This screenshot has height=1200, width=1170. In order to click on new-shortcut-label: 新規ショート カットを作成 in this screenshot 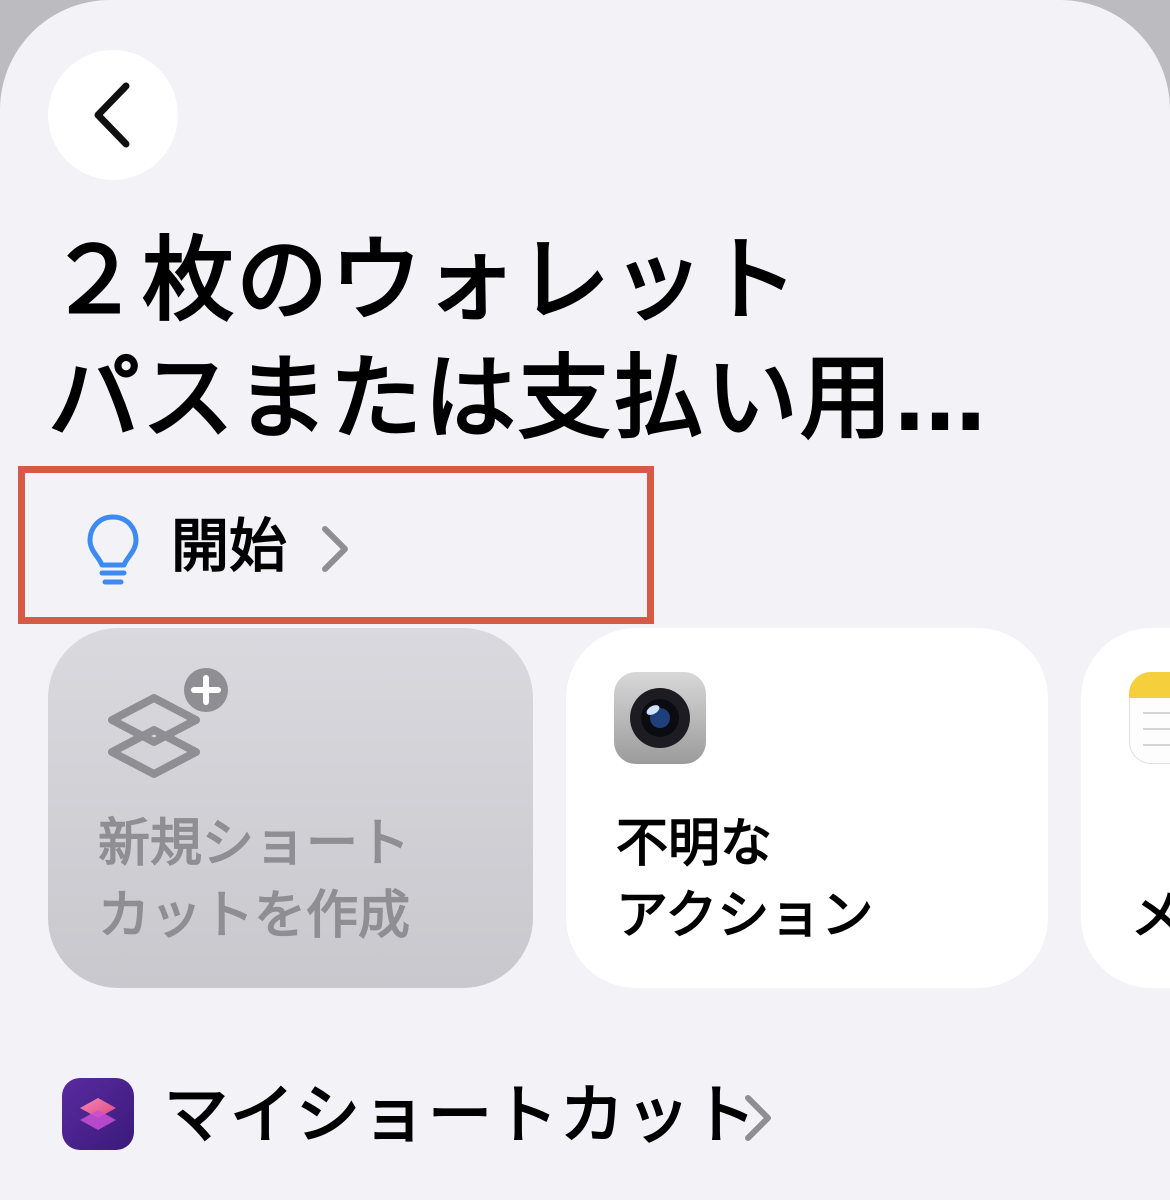, I will do `click(254, 880)`.